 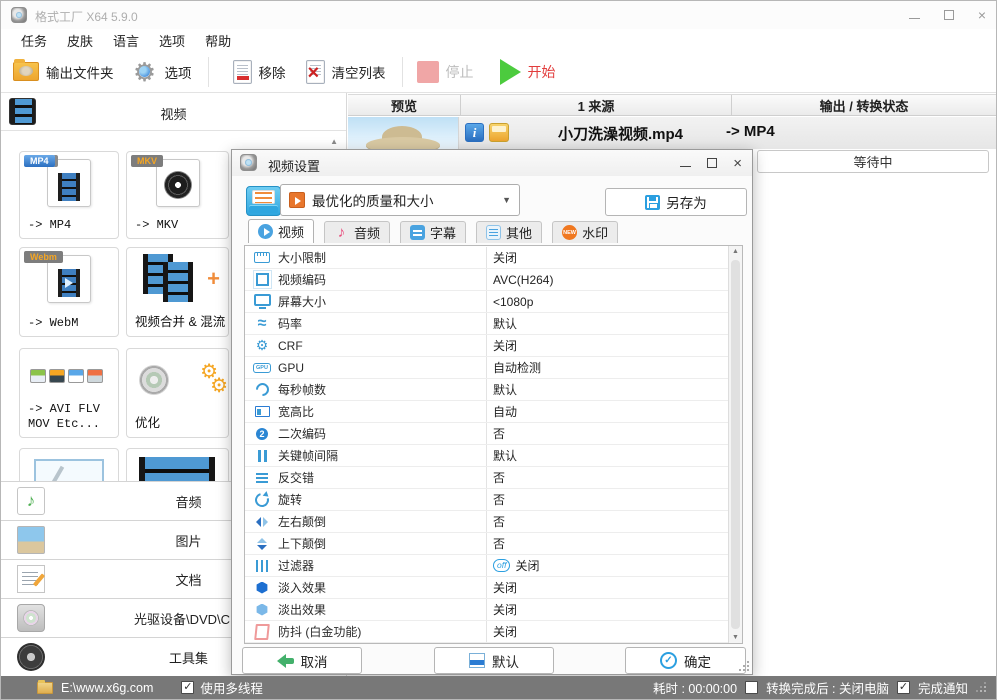 I want to click on open-folder-icon, so click(x=499, y=132).